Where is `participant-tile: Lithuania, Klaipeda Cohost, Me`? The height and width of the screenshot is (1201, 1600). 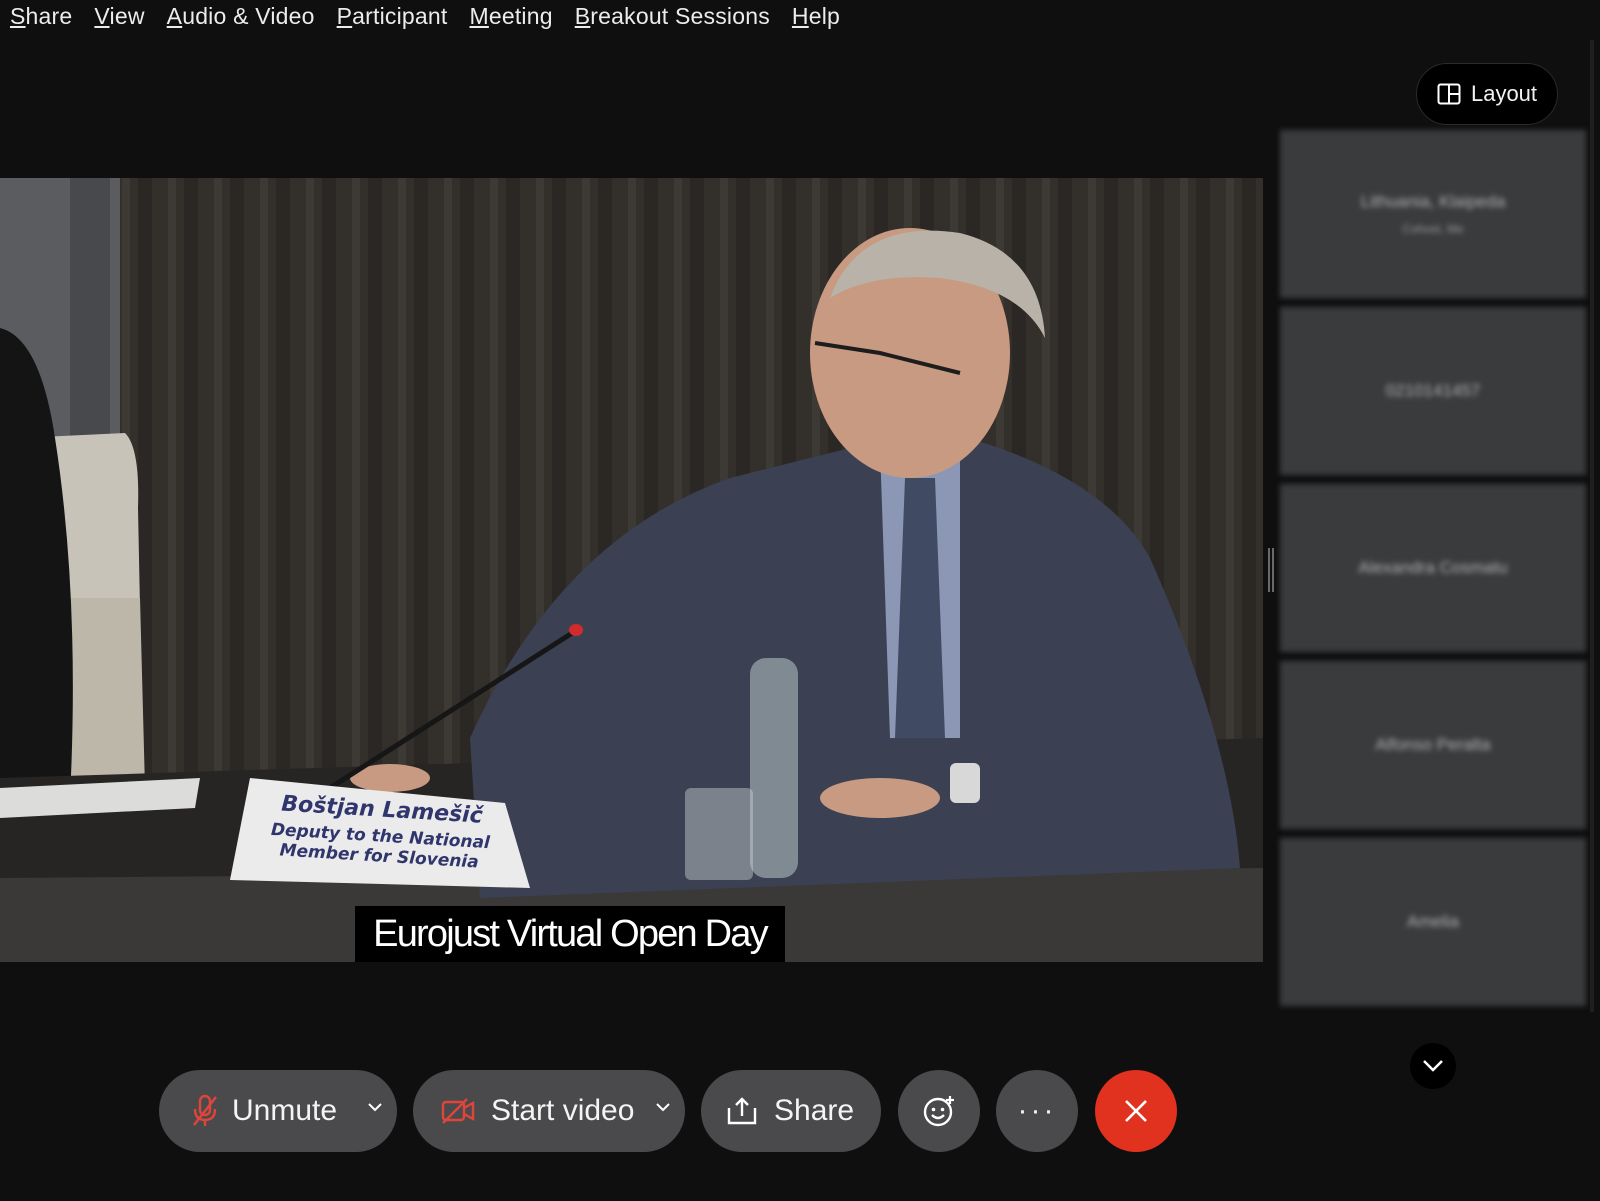
participant-tile: Lithuania, Klaipeda Cohost, Me is located at coordinates (1433, 214).